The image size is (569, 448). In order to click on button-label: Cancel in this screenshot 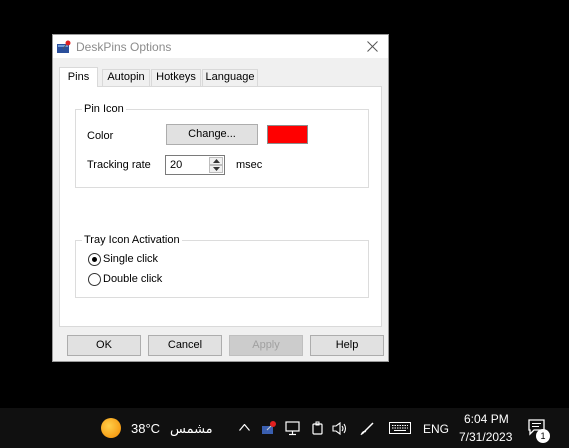, I will do `click(185, 345)`.